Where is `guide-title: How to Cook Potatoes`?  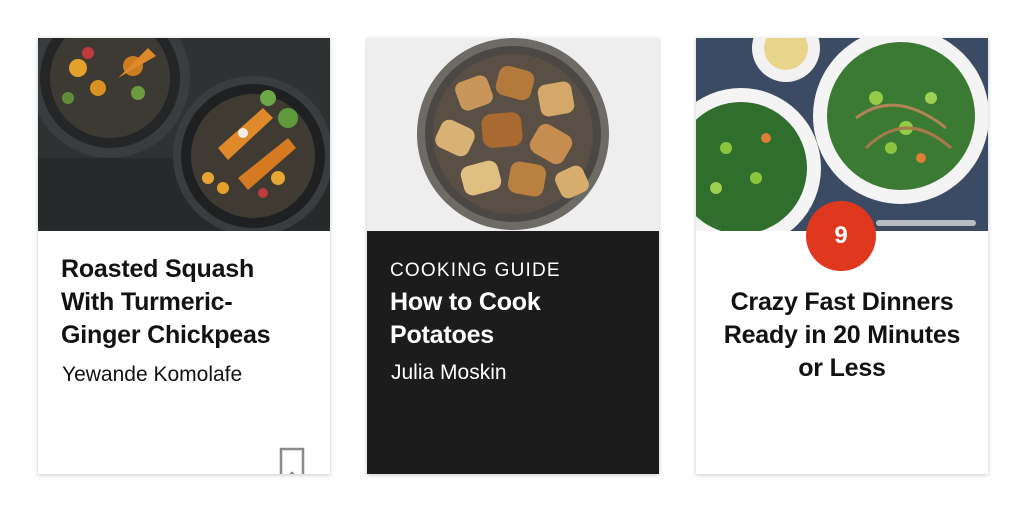 guide-title: How to Cook Potatoes is located at coordinates (515, 319).